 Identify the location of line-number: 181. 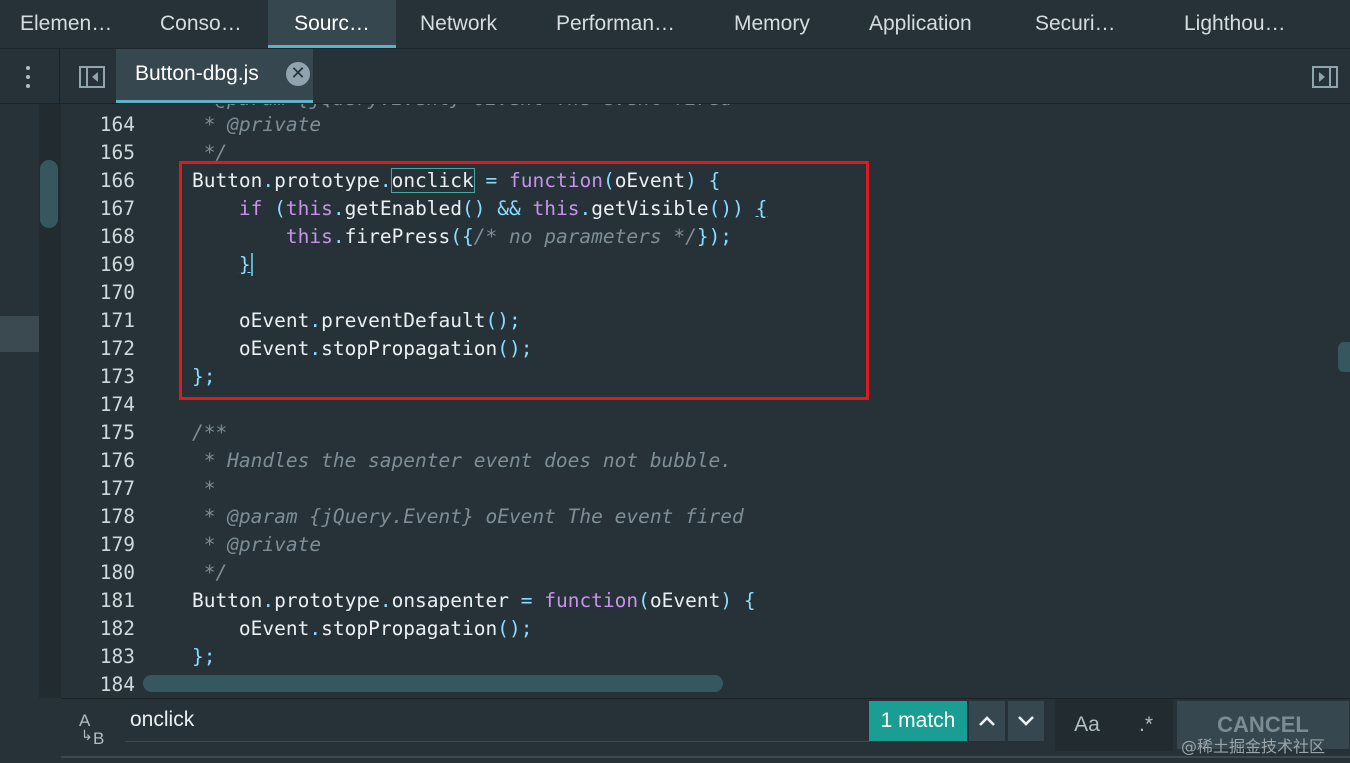
(98, 601).